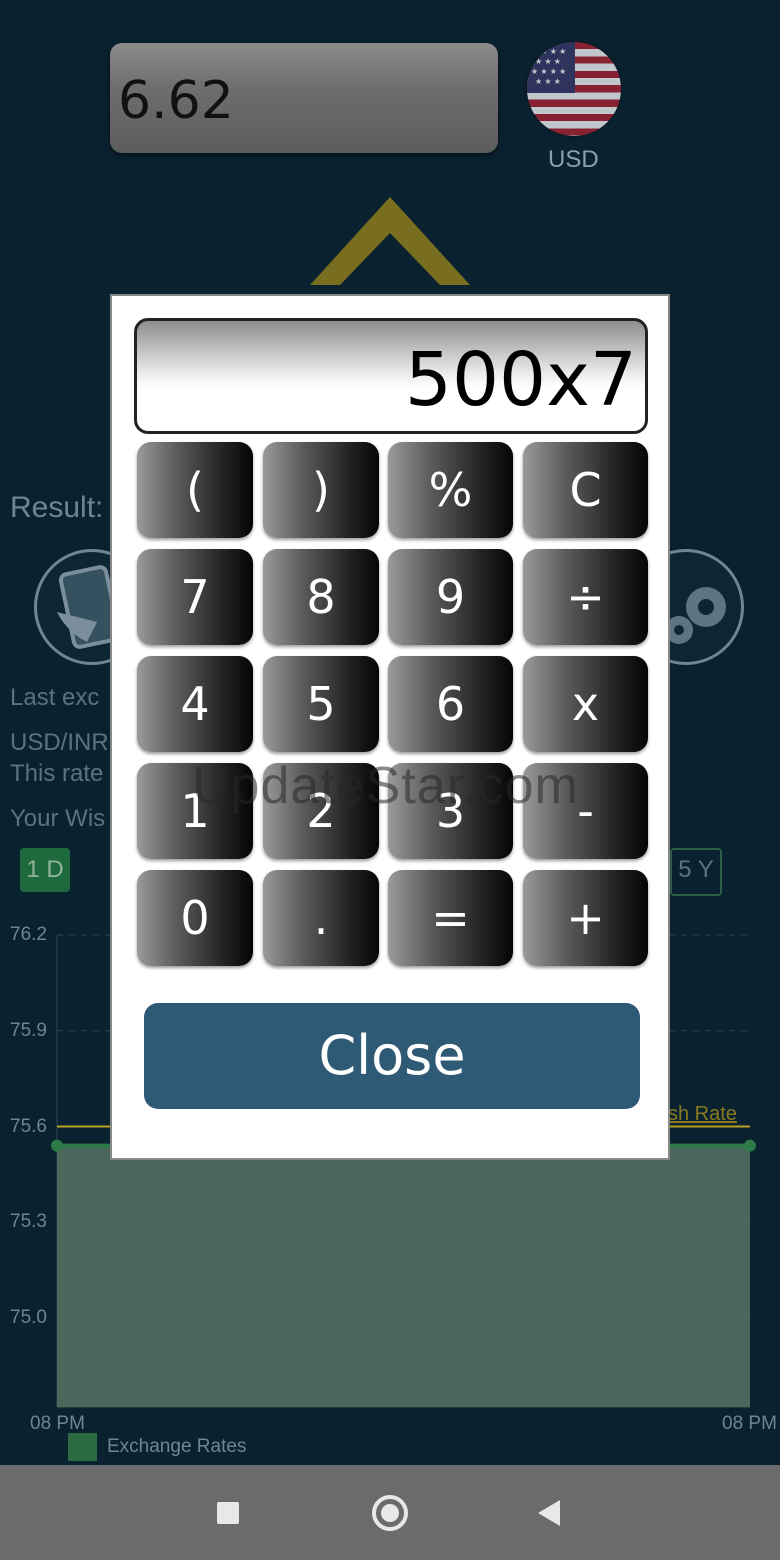  What do you see at coordinates (55, 697) in the screenshot?
I see `last-exchange-text: Last exc` at bounding box center [55, 697].